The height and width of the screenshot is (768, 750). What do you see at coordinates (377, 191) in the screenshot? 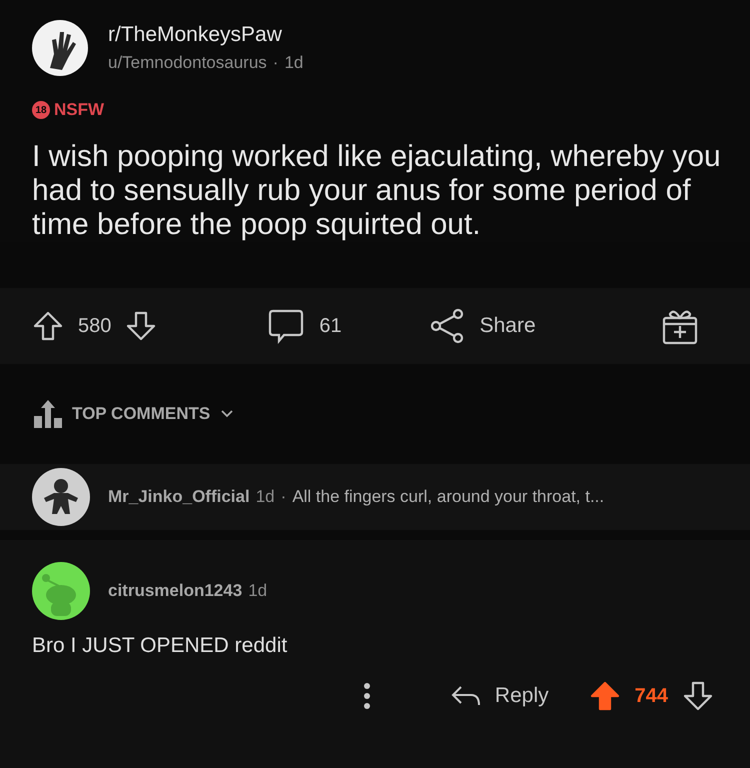
I see `post-title: I wish pooping worked like ejaculating, whereby you had to sensually rub your anus for some period of time before the poop squirted out.` at bounding box center [377, 191].